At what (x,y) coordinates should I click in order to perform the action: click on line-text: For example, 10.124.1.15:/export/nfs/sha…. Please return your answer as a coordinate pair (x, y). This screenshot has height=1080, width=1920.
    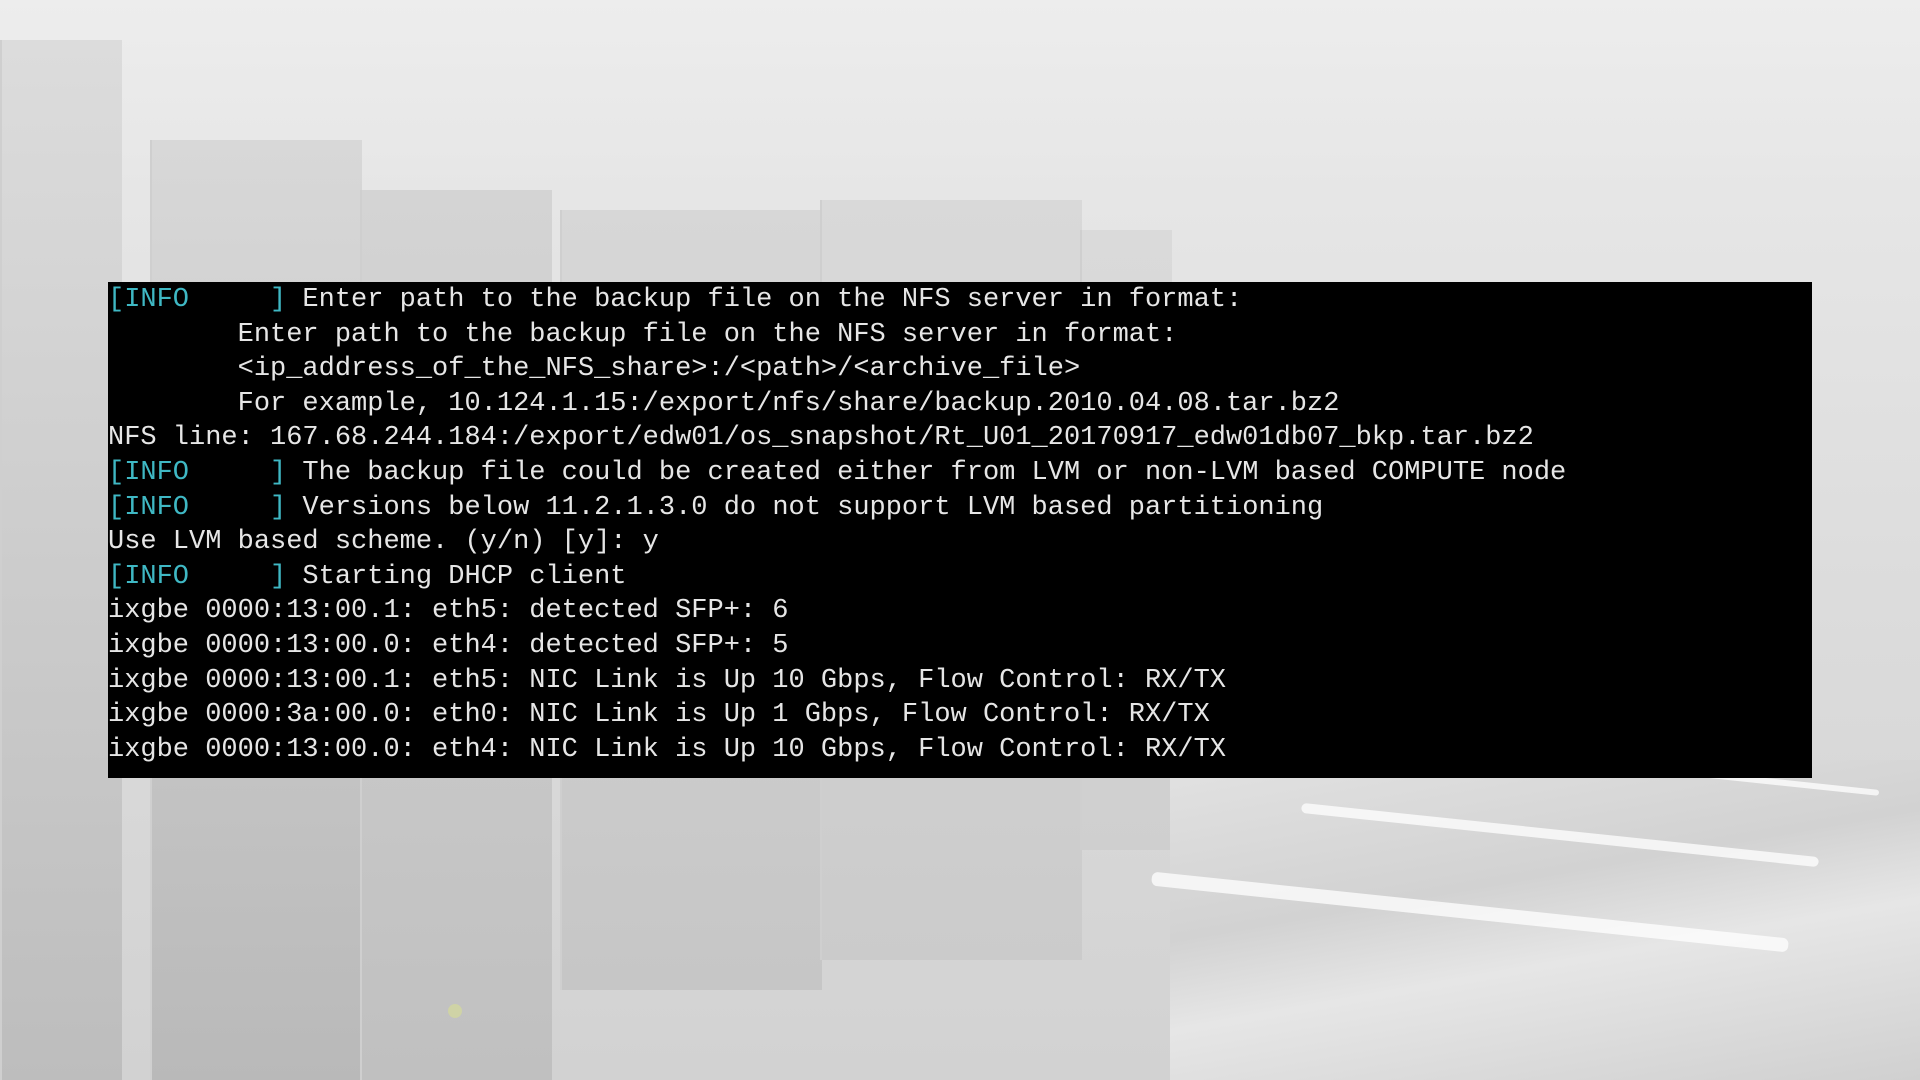
    Looking at the image, I should click on (724, 403).